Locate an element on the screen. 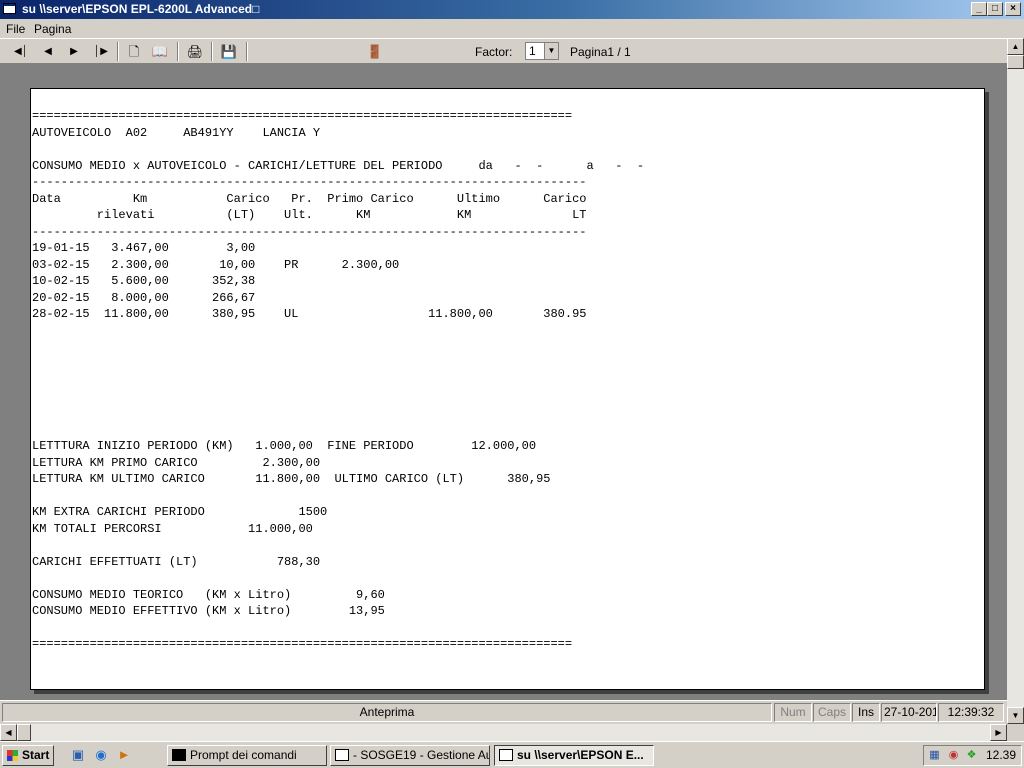 The height and width of the screenshot is (768, 1024). report-line: CARICHI EFFETTUATI (LT) 788,30 is located at coordinates (176, 561).